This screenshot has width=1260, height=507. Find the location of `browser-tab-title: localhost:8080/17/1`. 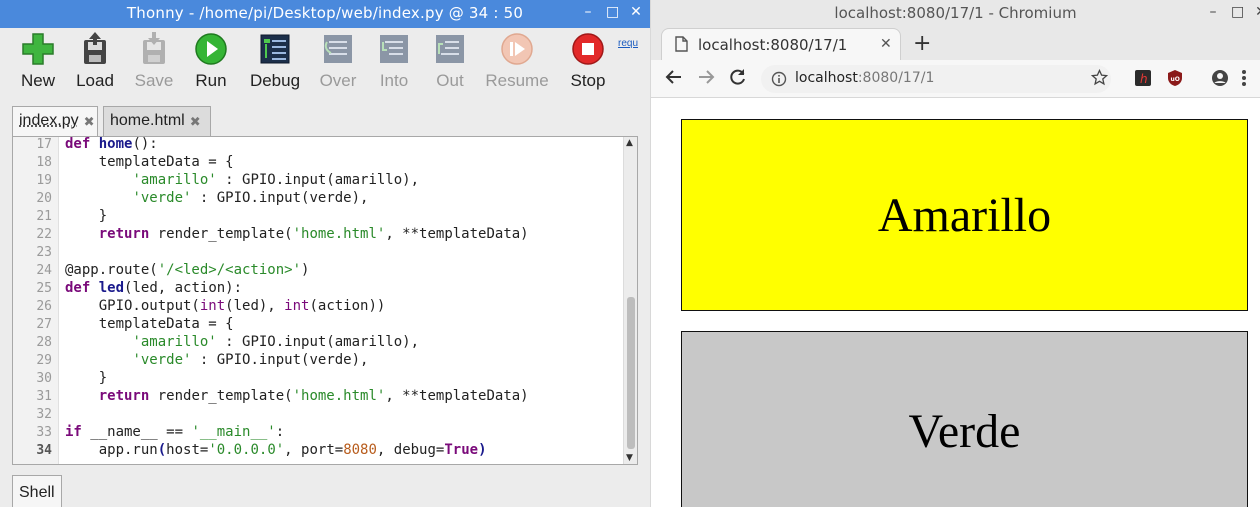

browser-tab-title: localhost:8080/17/1 is located at coordinates (773, 45).